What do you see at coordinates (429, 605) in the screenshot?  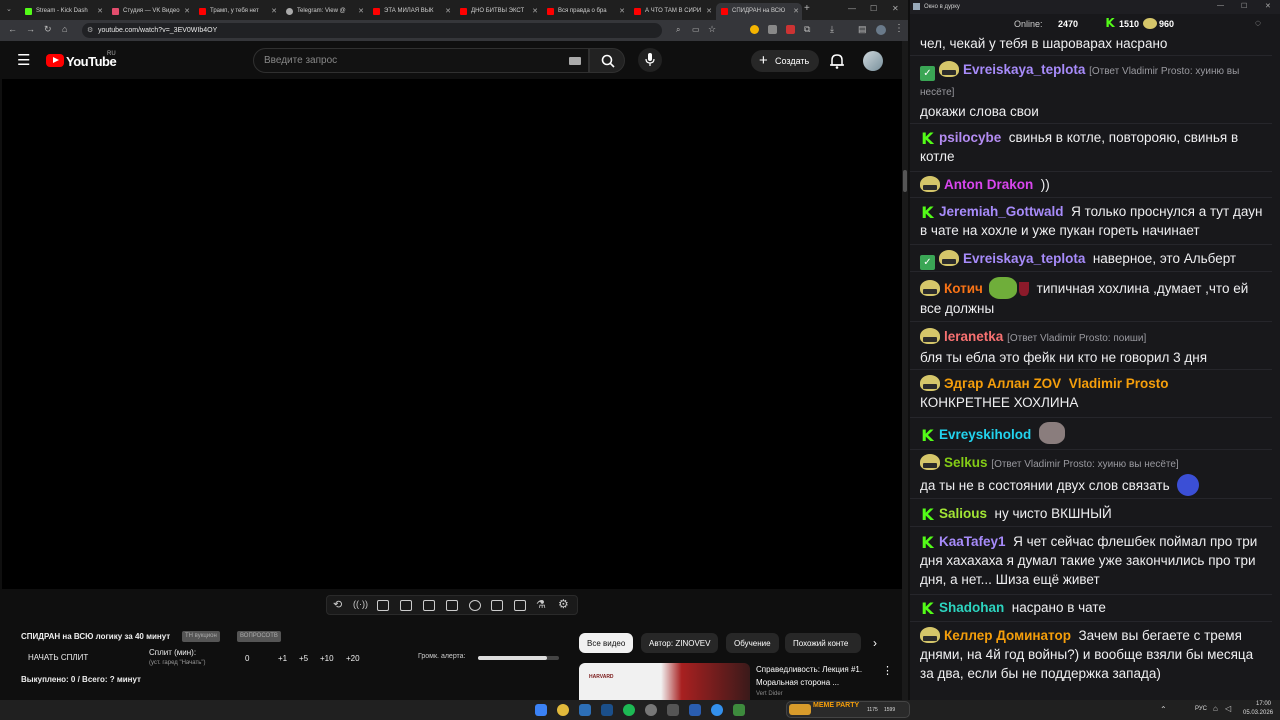 I see `picture-in-picture-icon` at bounding box center [429, 605].